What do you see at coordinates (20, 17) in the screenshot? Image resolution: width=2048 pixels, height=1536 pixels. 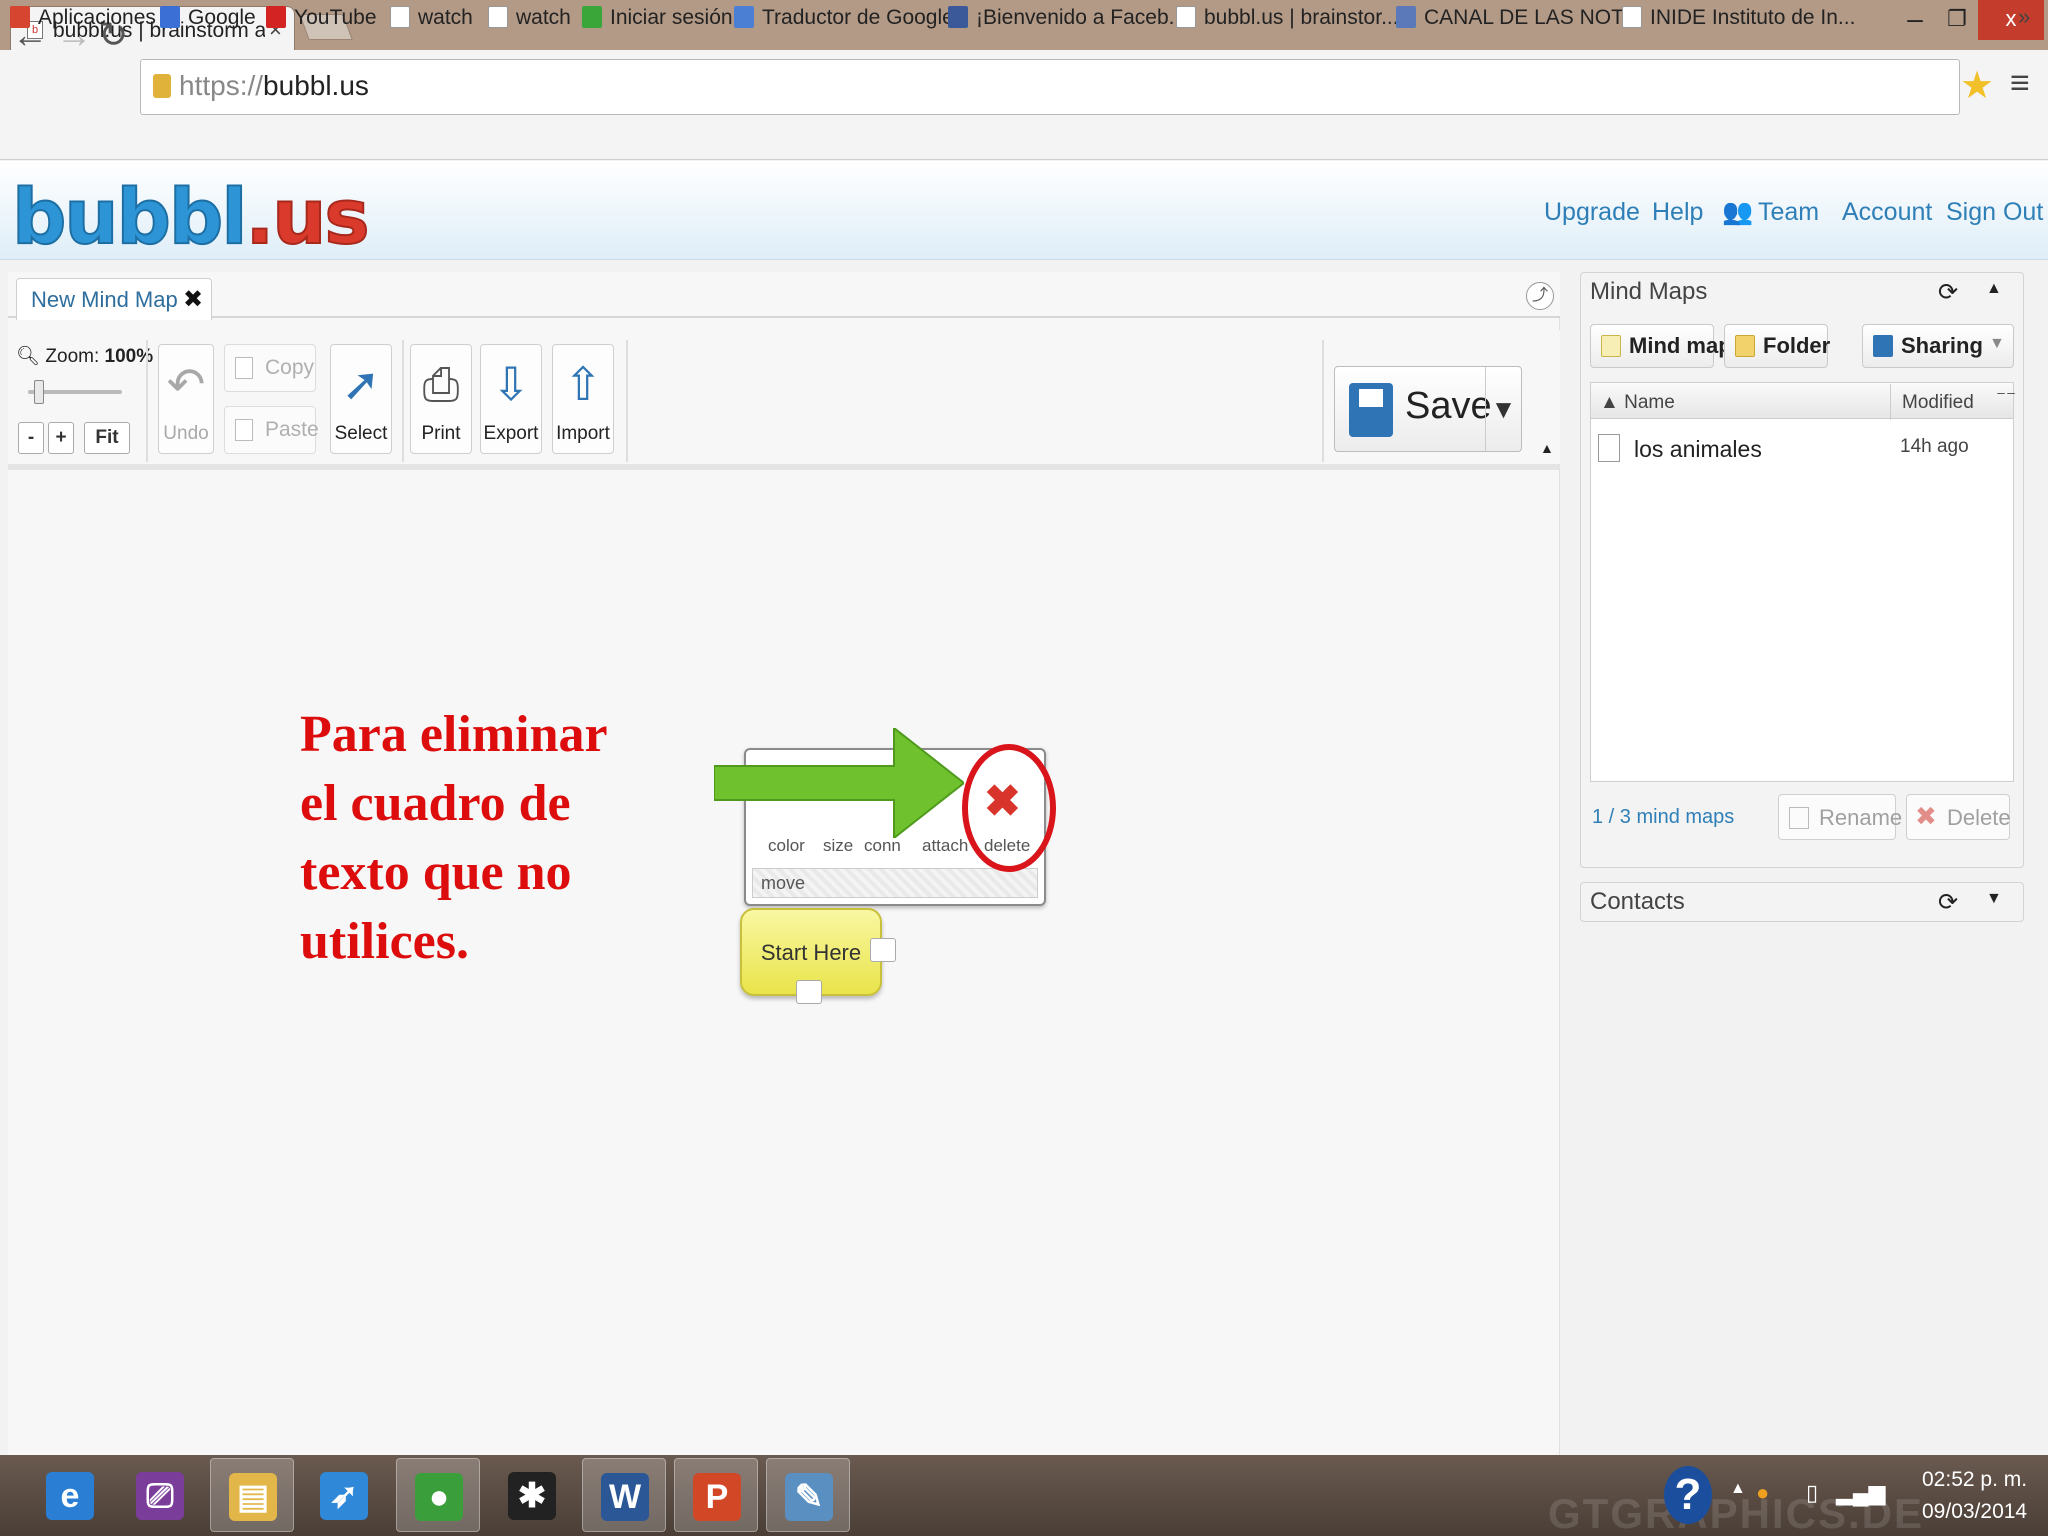 I see `apps-grid-icon` at bounding box center [20, 17].